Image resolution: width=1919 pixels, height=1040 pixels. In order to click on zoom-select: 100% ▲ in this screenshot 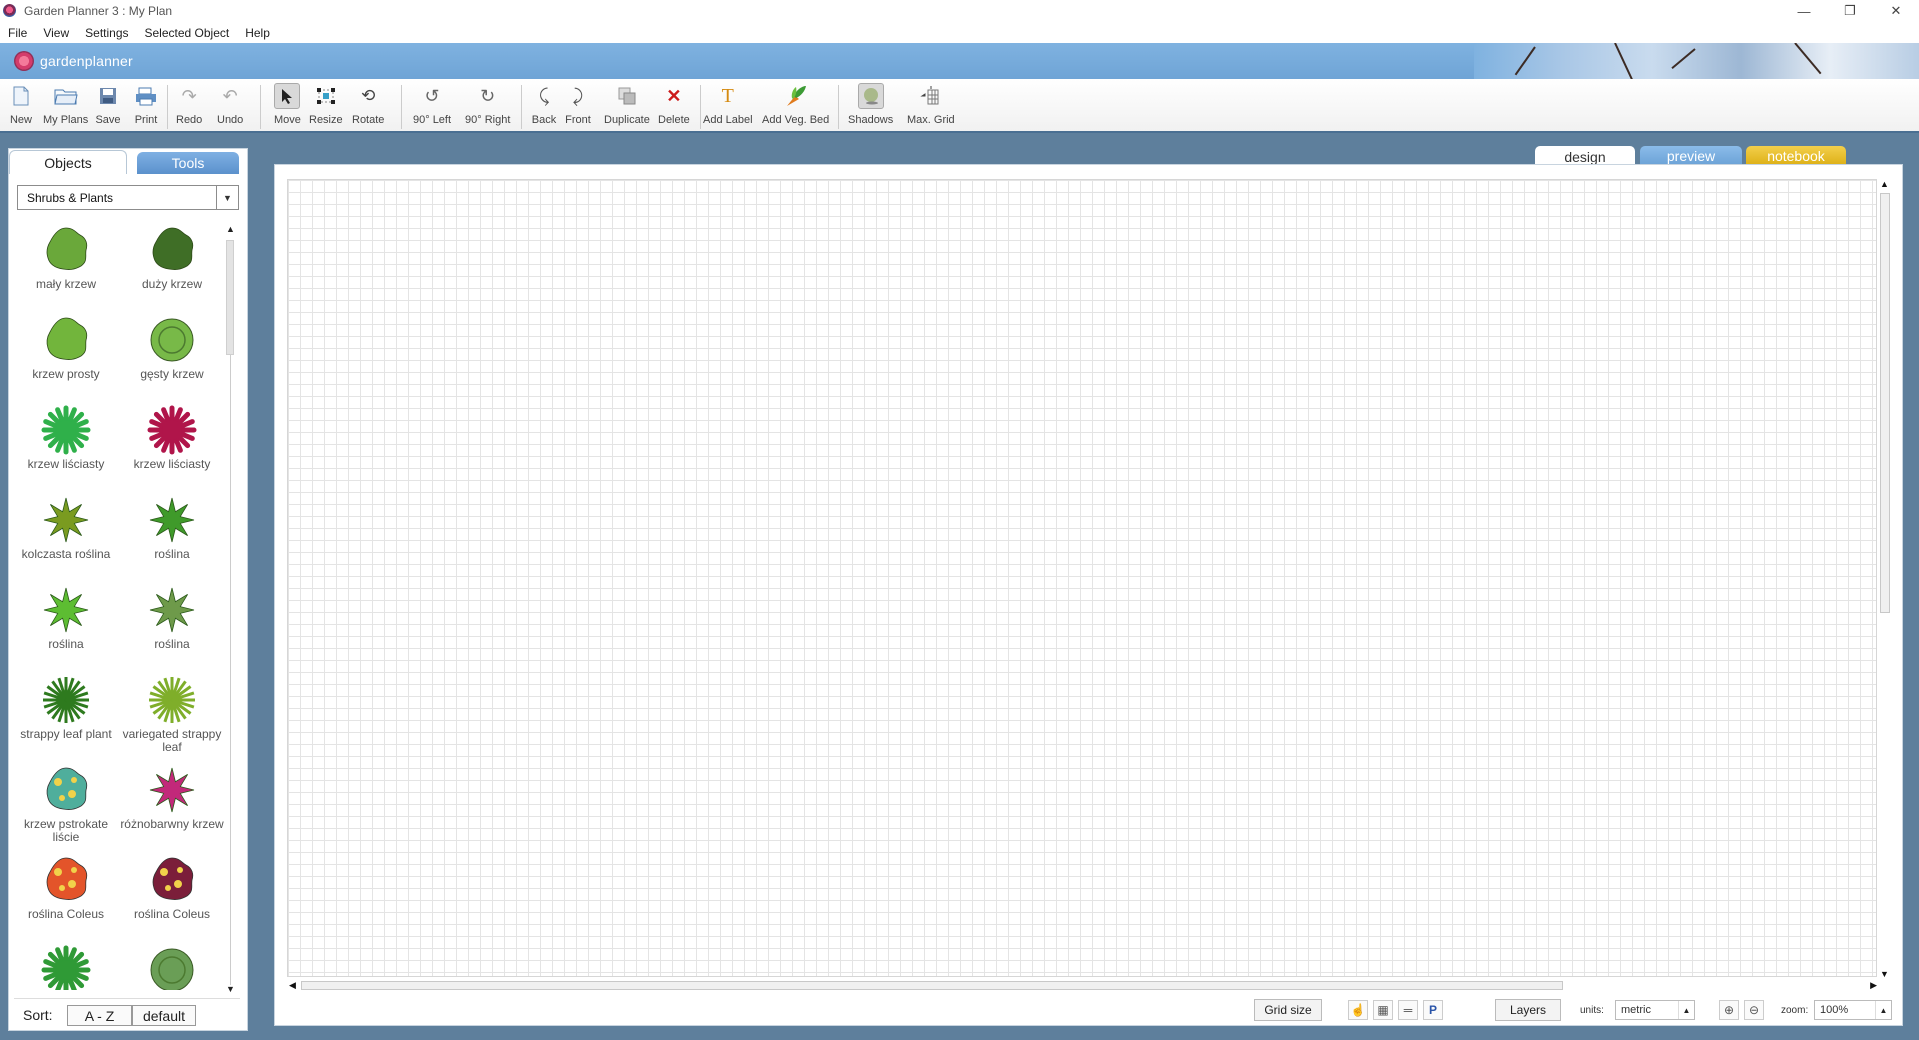, I will do `click(1853, 1010)`.